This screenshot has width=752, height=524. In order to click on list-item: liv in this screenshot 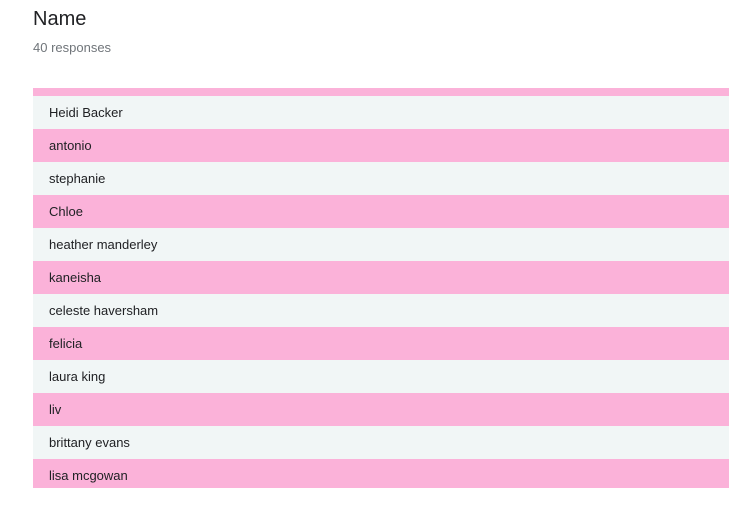, I will do `click(381, 409)`.